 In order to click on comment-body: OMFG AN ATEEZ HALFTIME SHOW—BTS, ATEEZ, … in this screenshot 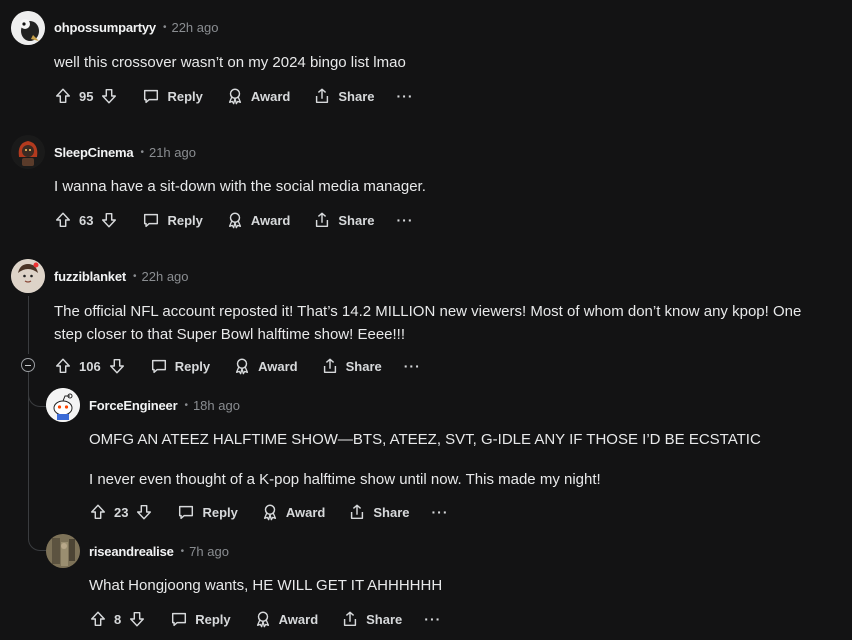, I will do `click(459, 459)`.